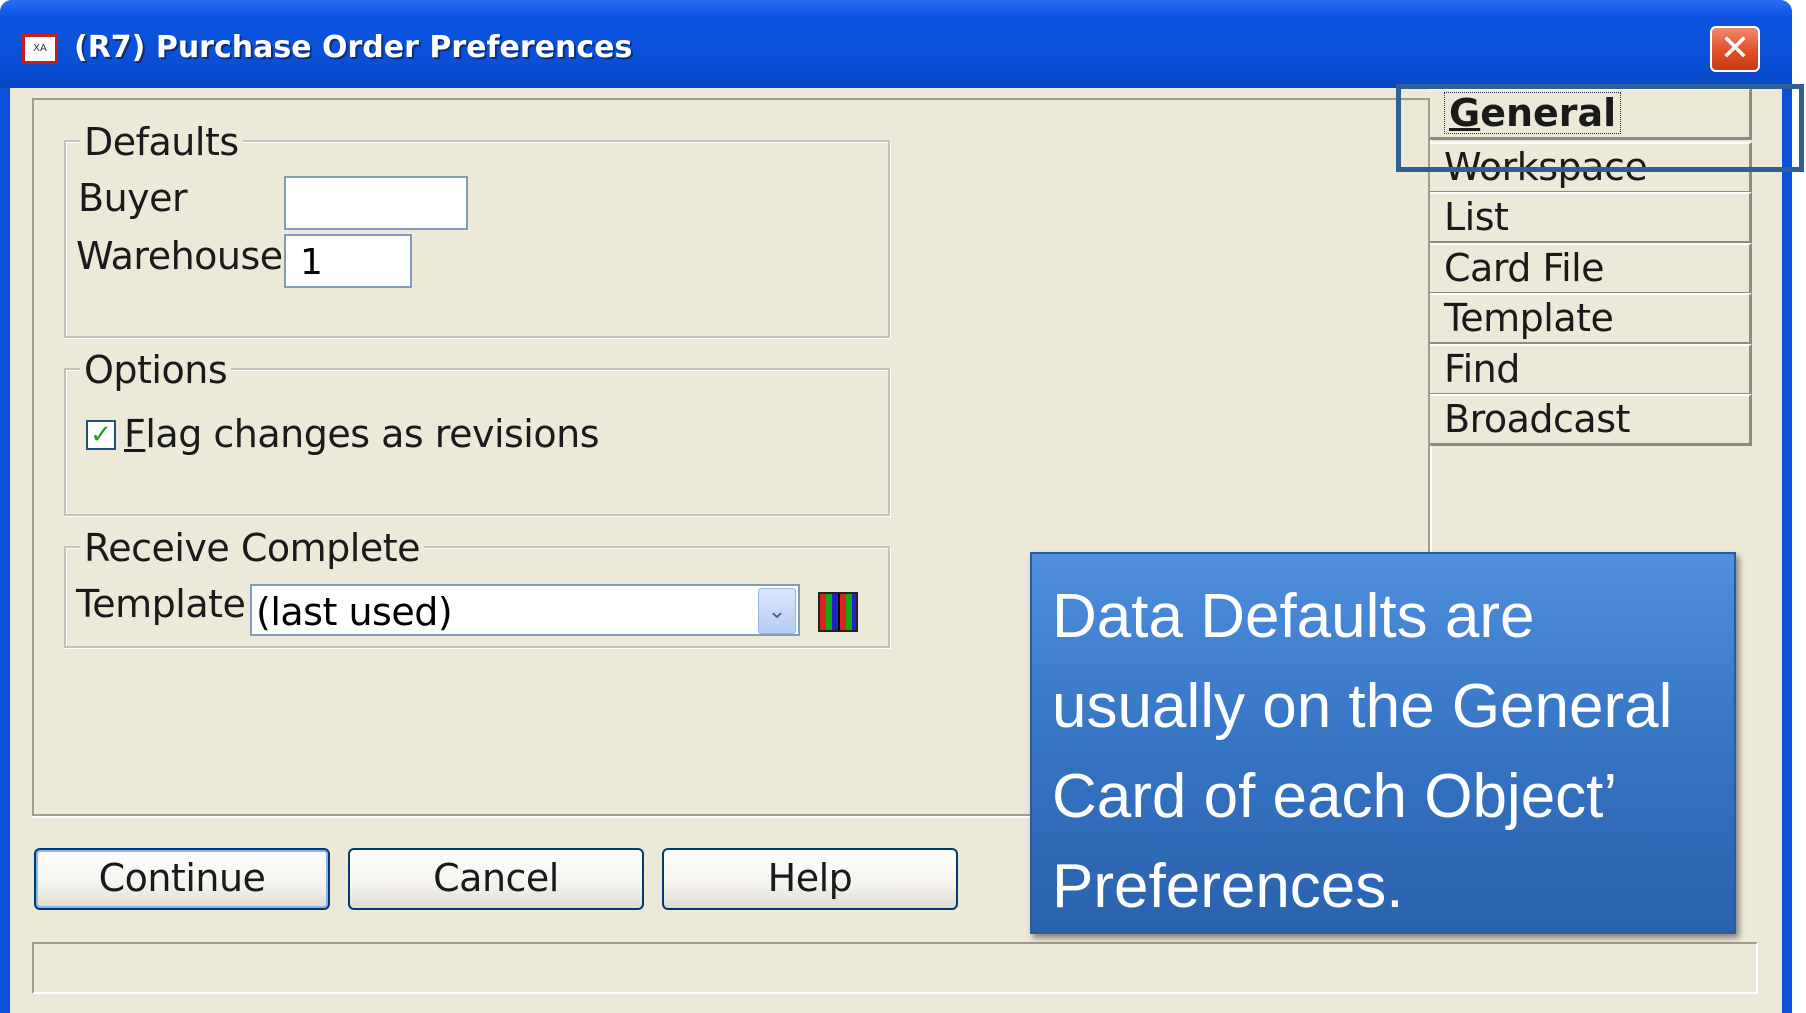 Image resolution: width=1806 pixels, height=1013 pixels. Describe the element at coordinates (1591, 319) in the screenshot. I see `tab-template: Template` at that location.